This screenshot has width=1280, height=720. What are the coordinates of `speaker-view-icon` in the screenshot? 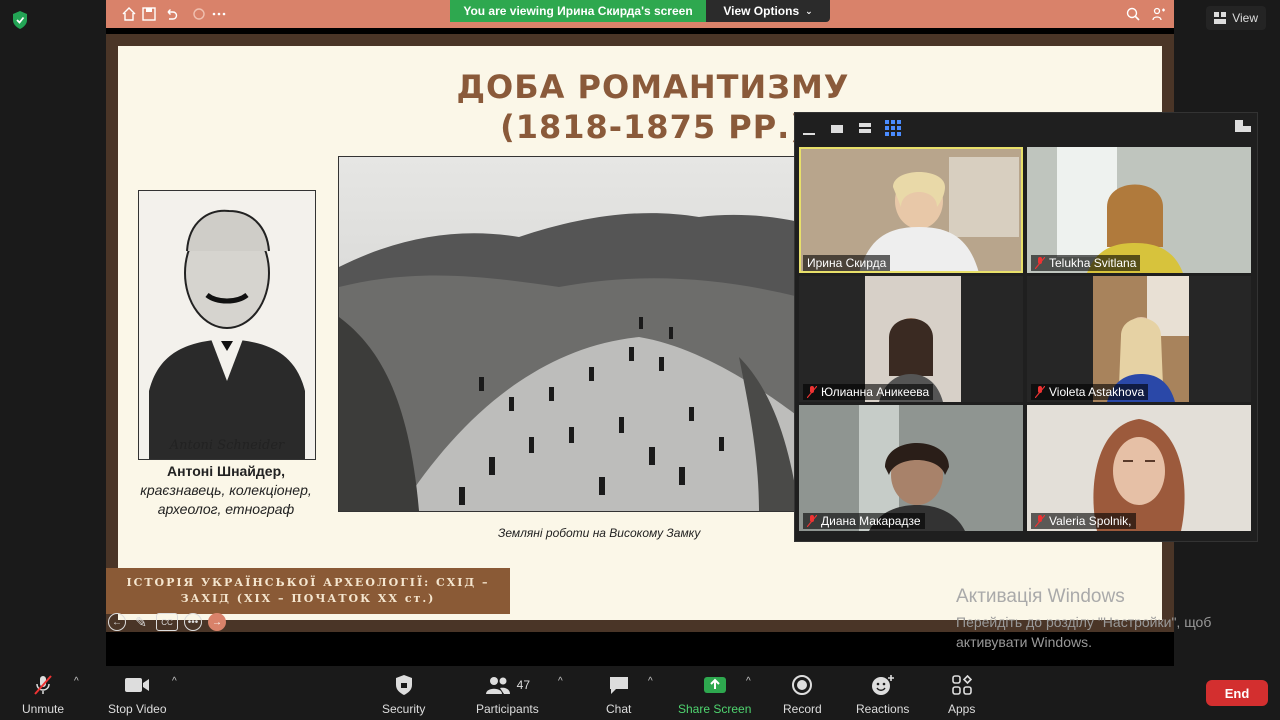 It's located at (838, 130).